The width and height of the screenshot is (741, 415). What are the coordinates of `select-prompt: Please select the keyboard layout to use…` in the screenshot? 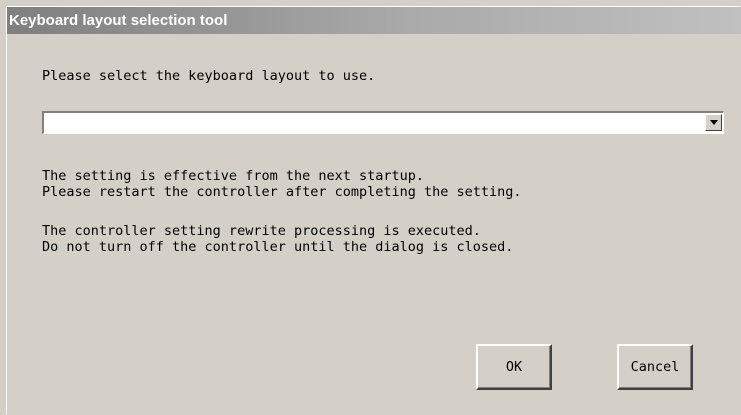 It's located at (209, 76).